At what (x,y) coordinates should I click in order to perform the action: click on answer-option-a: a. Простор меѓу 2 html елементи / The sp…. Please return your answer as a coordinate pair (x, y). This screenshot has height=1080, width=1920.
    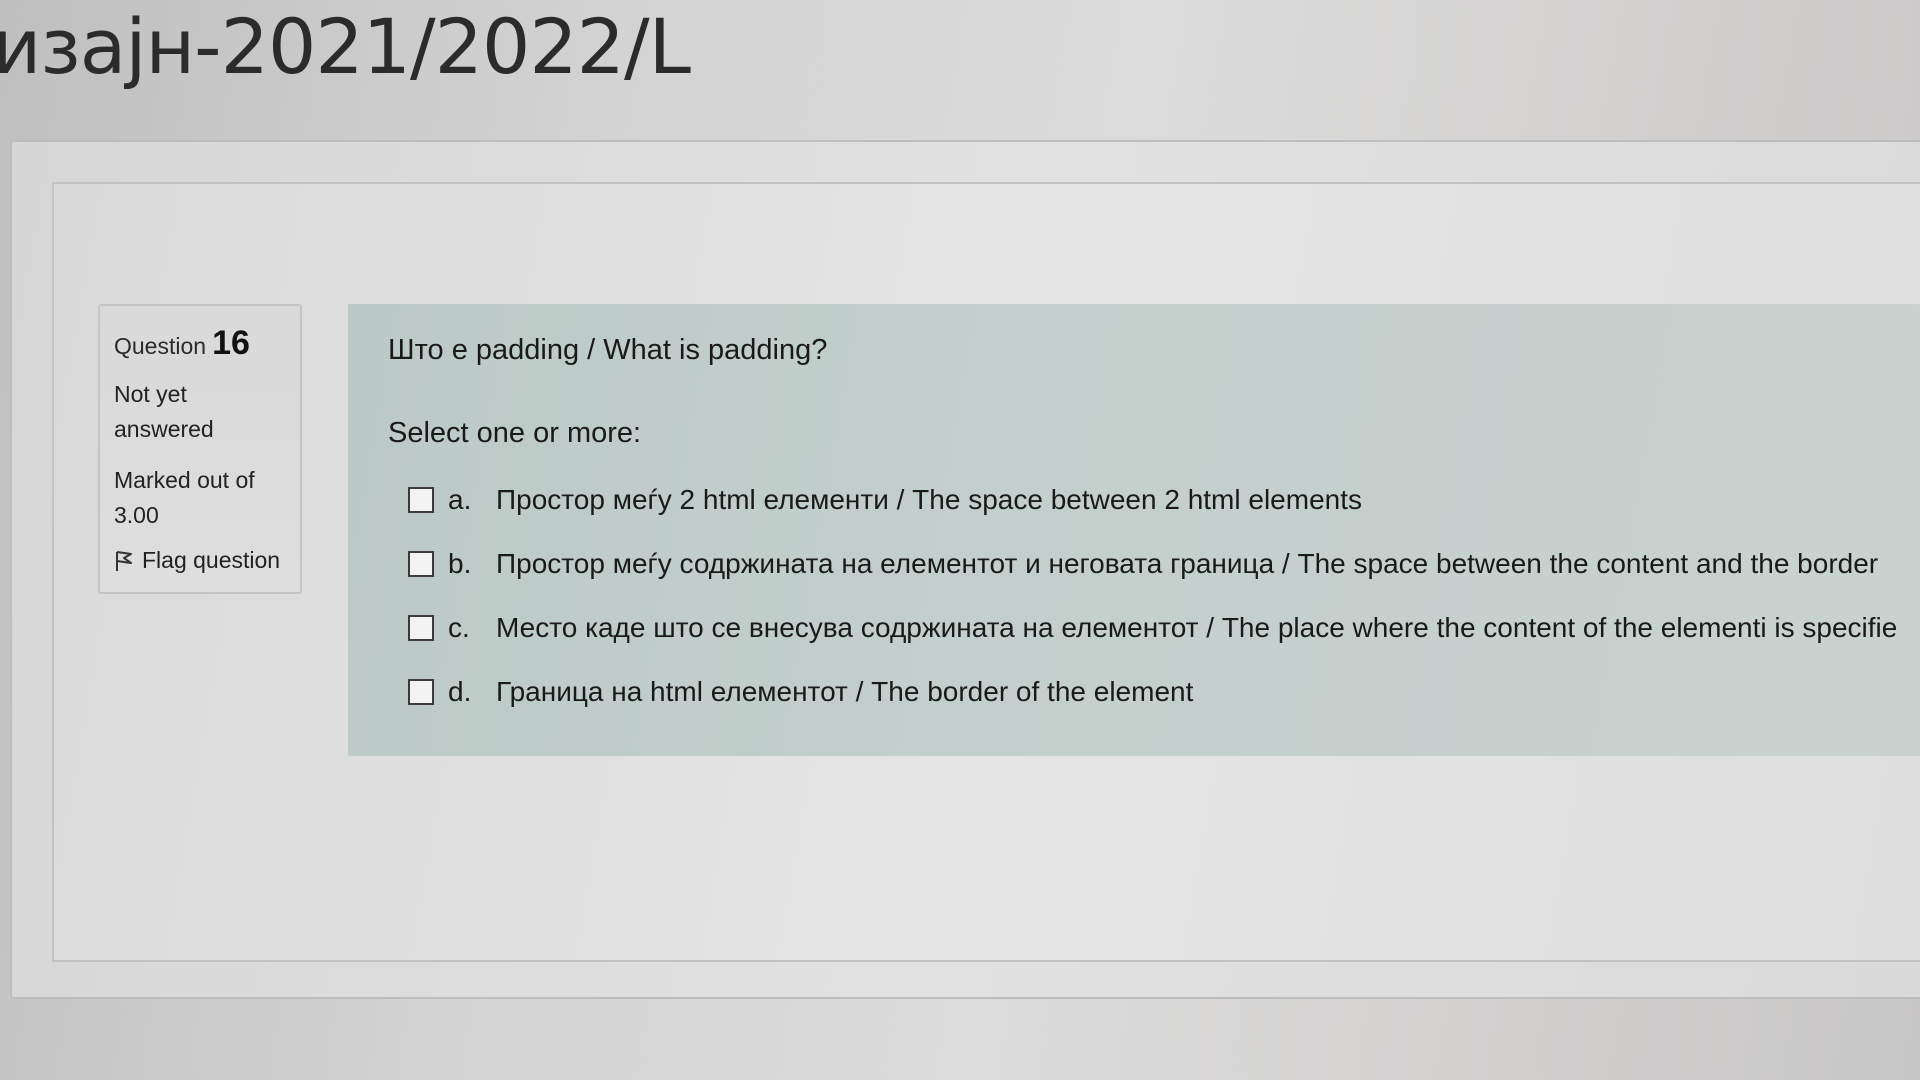
    Looking at the image, I should click on (1134, 500).